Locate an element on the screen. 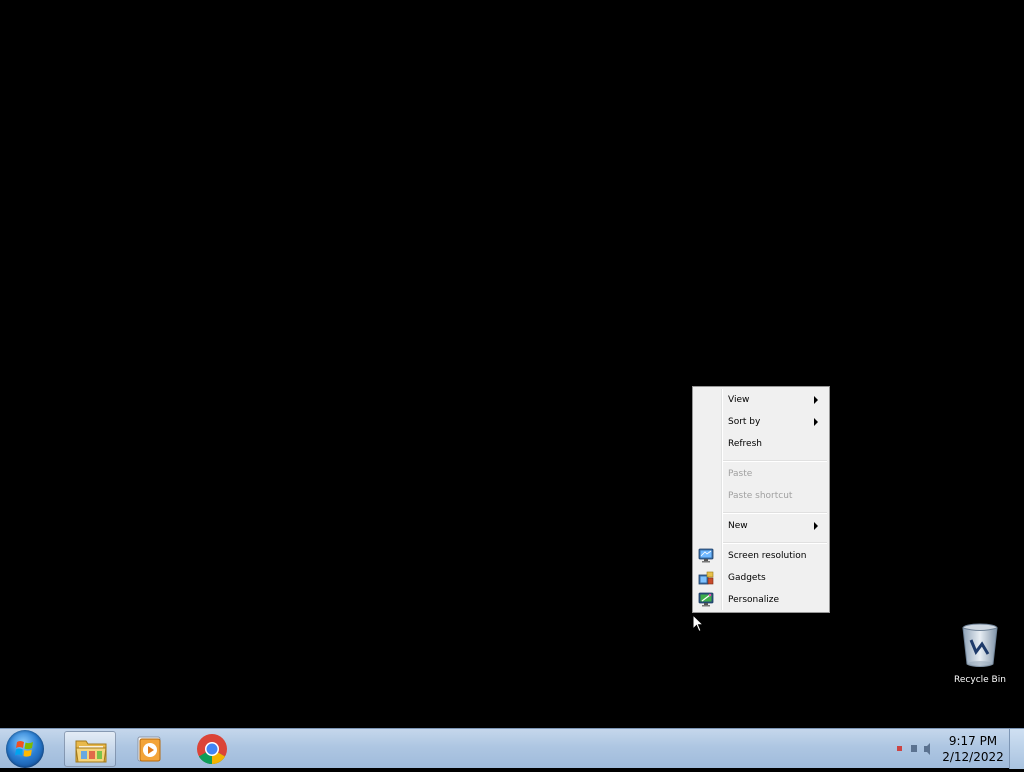  menu-item-label: Refresh is located at coordinates (745, 444).